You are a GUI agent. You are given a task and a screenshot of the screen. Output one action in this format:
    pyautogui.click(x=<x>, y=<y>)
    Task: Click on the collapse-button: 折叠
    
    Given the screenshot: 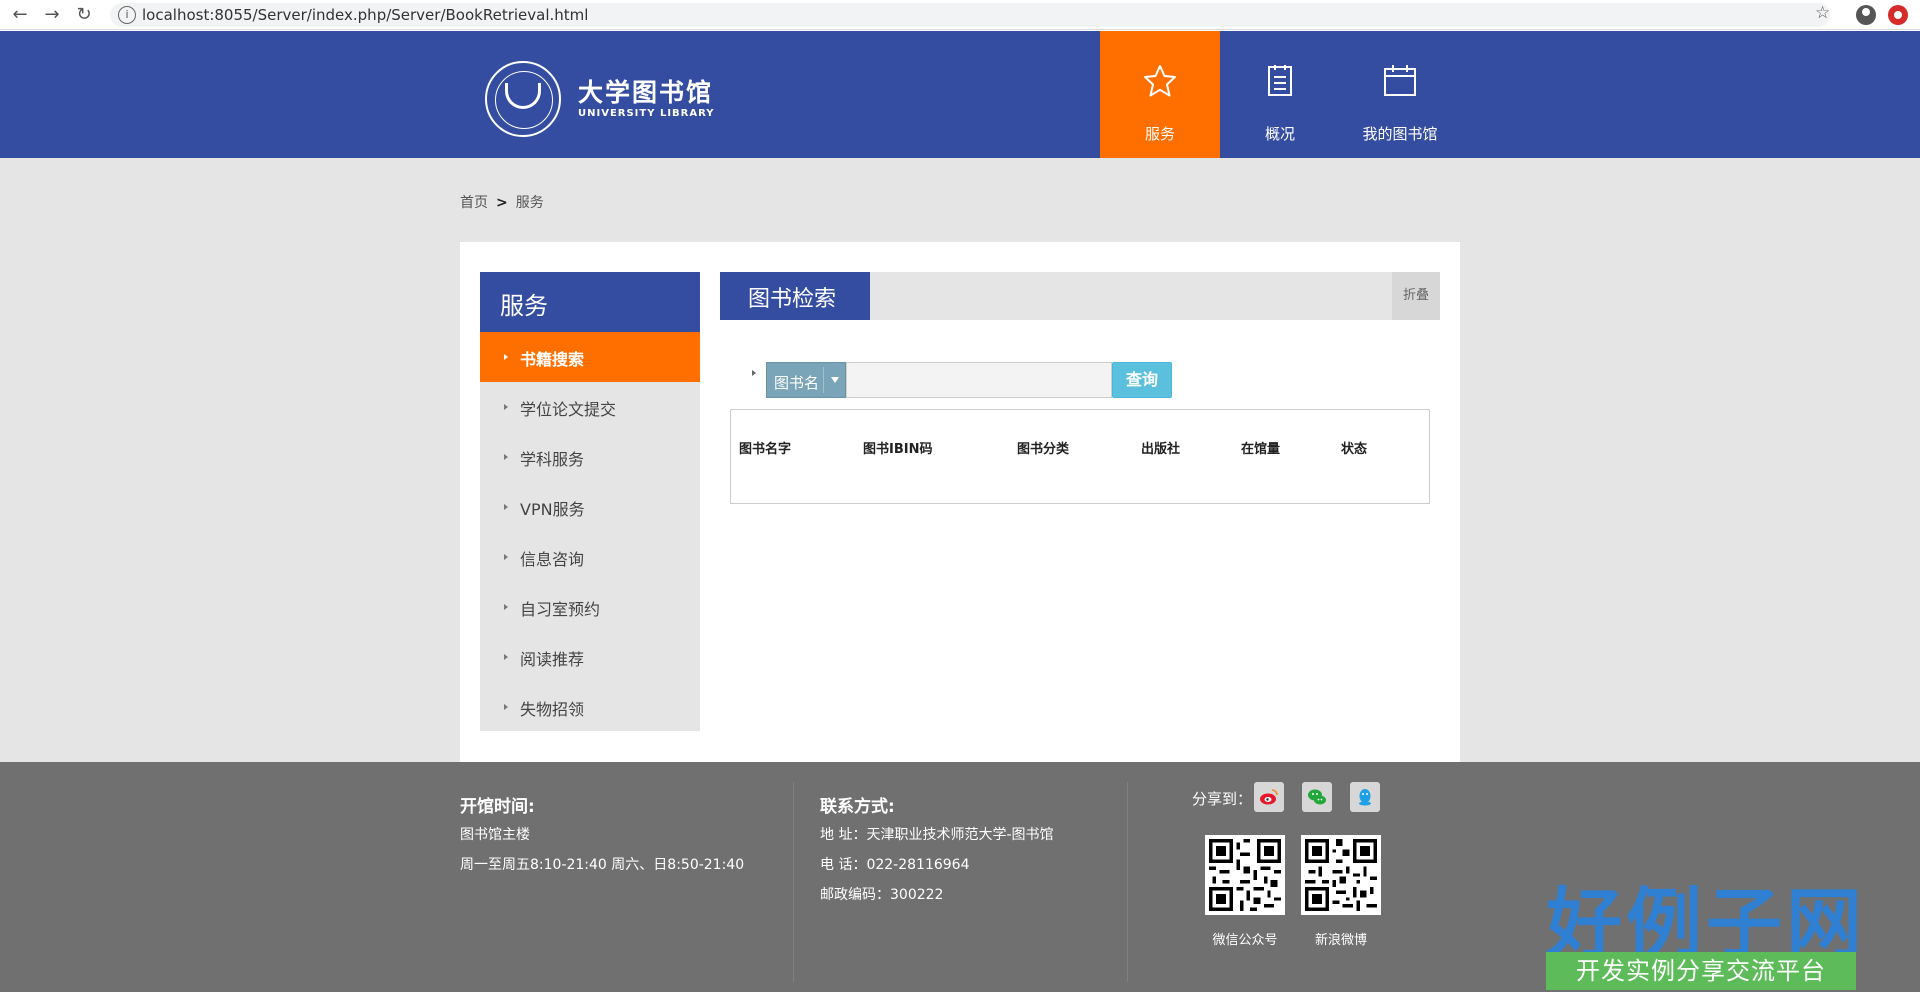 What is the action you would take?
    pyautogui.click(x=1416, y=296)
    